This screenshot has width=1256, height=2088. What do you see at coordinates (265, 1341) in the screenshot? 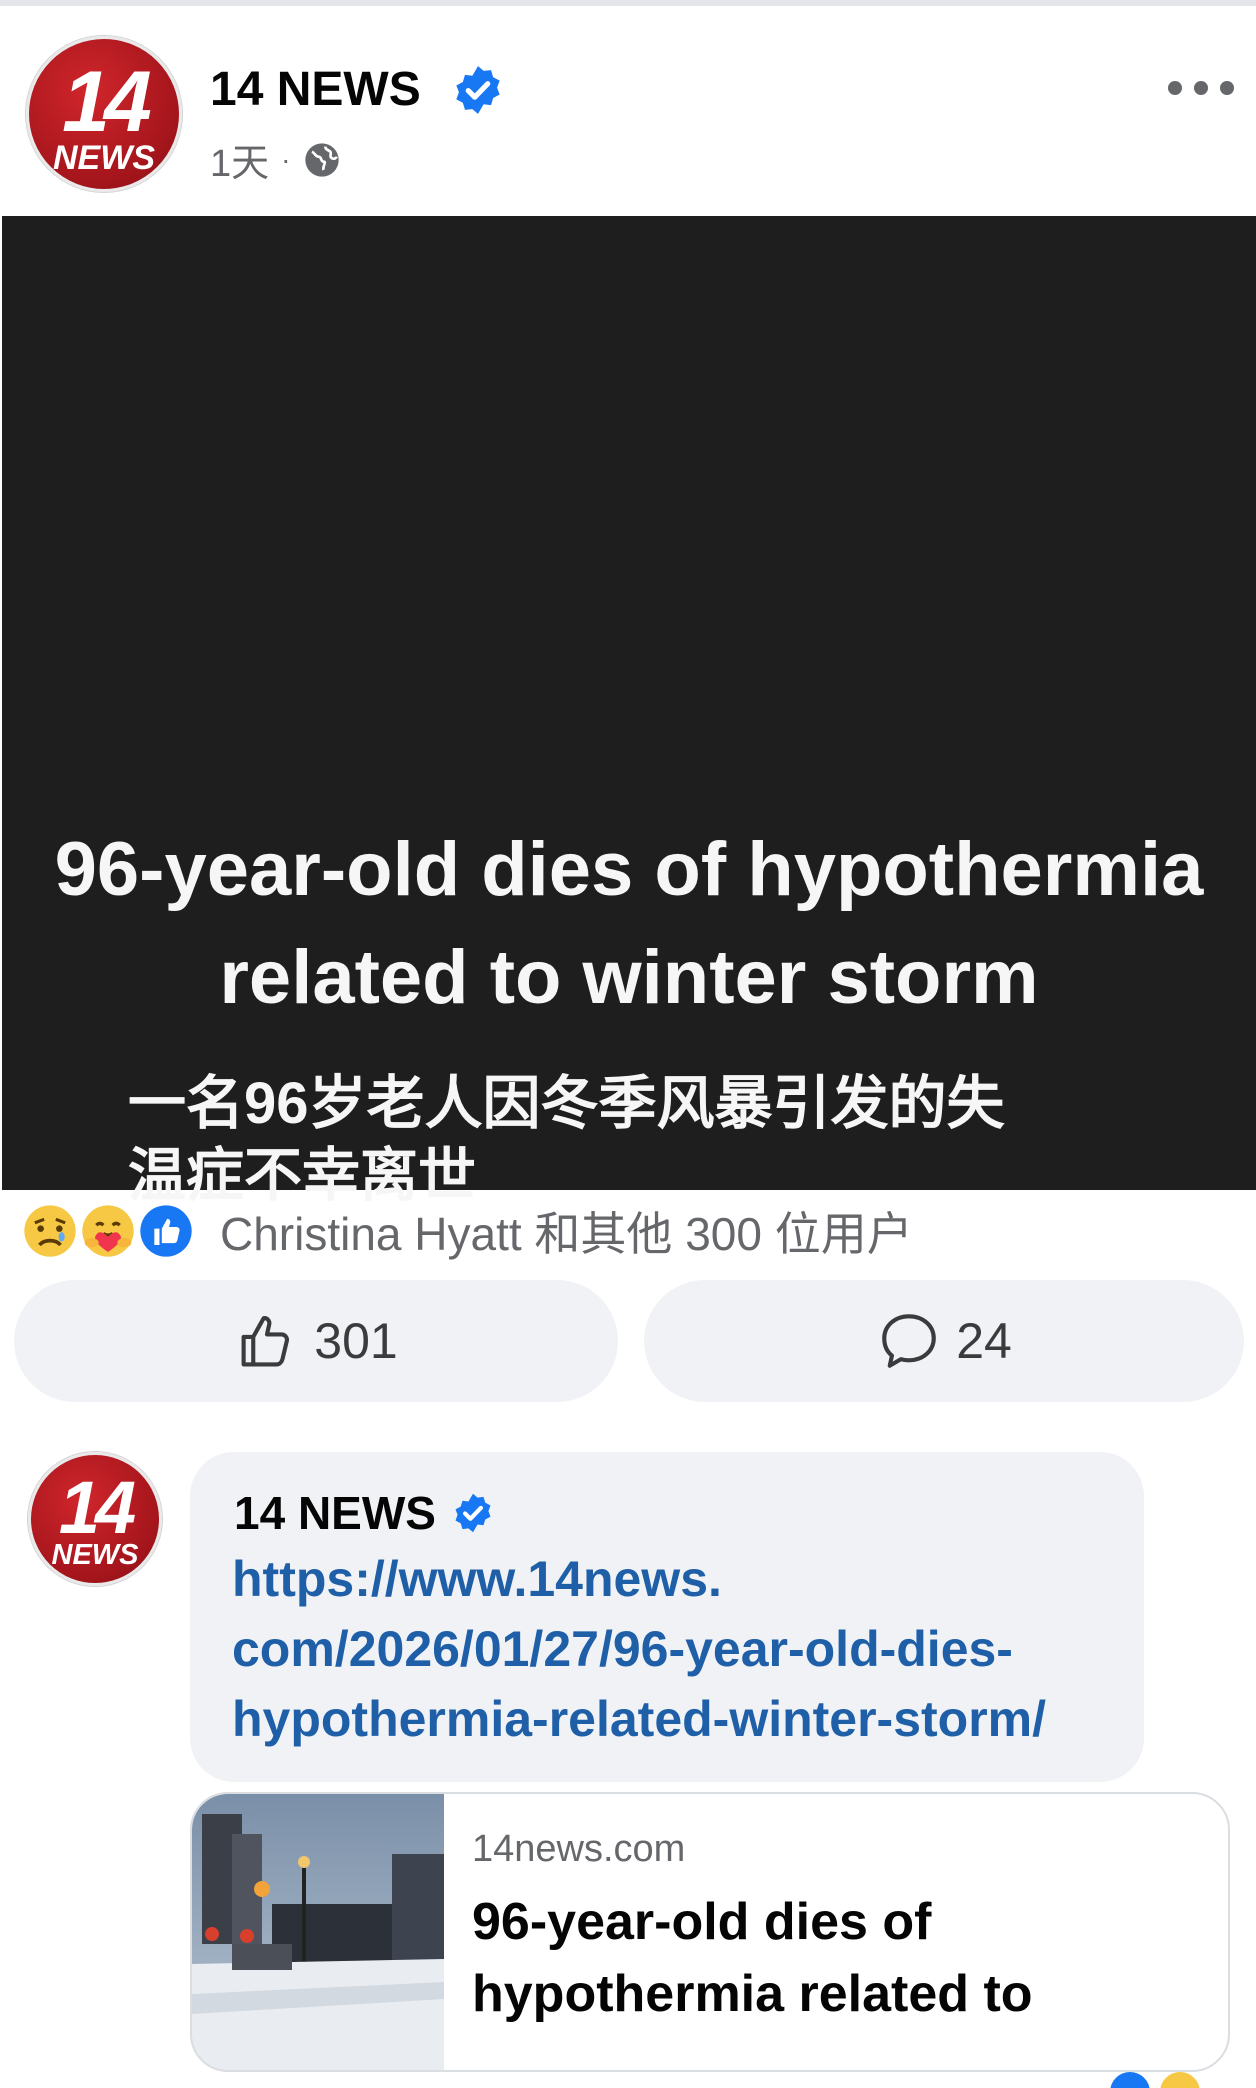
I see `thumbs-up-icon` at bounding box center [265, 1341].